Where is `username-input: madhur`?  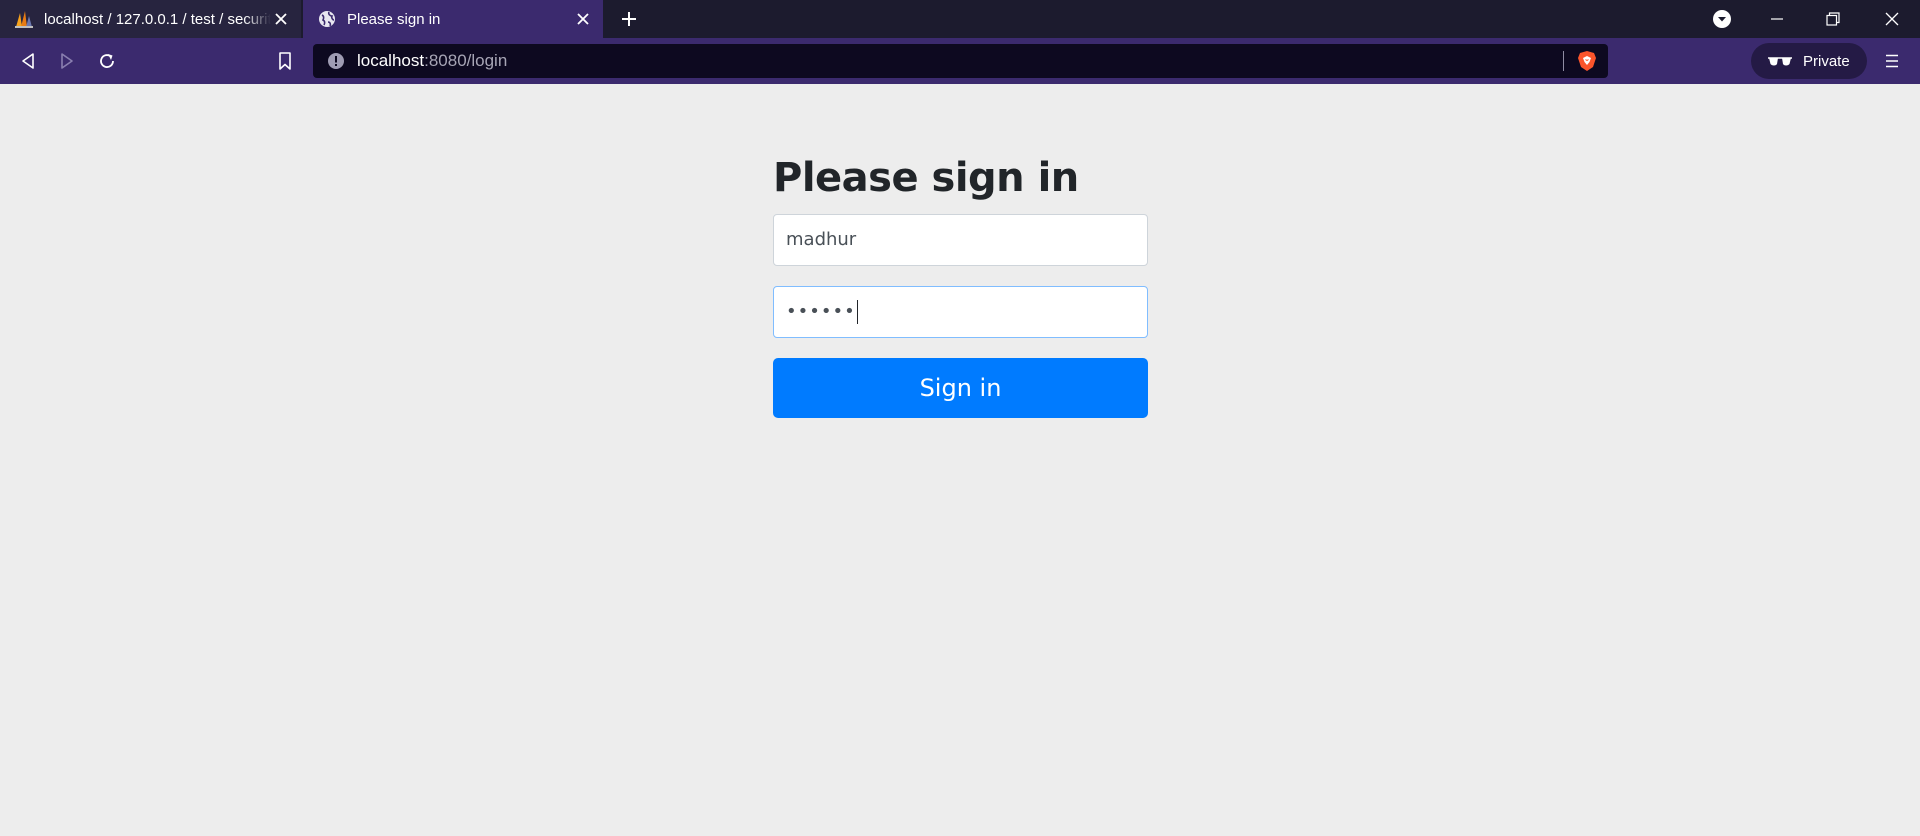
username-input: madhur is located at coordinates (960, 240).